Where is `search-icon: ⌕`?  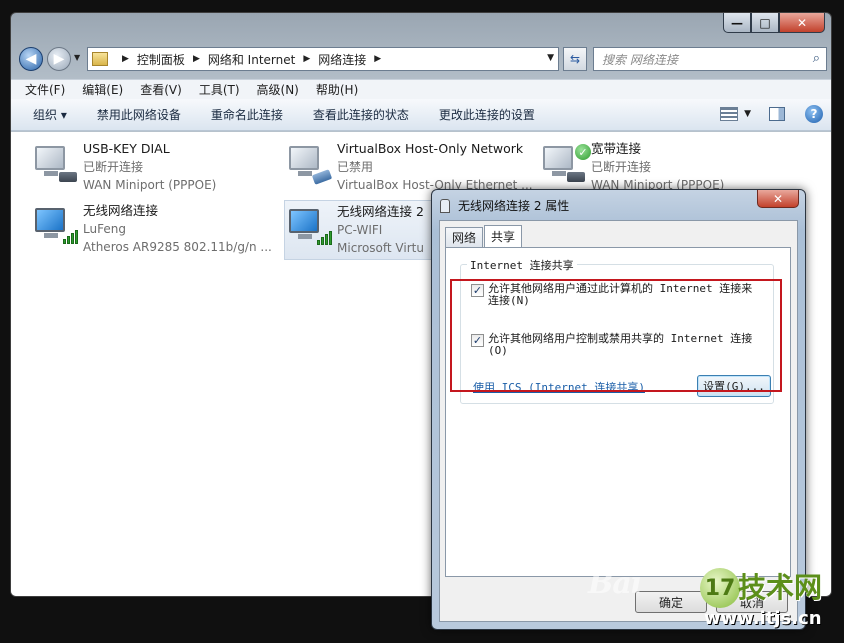 search-icon: ⌕ is located at coordinates (816, 58).